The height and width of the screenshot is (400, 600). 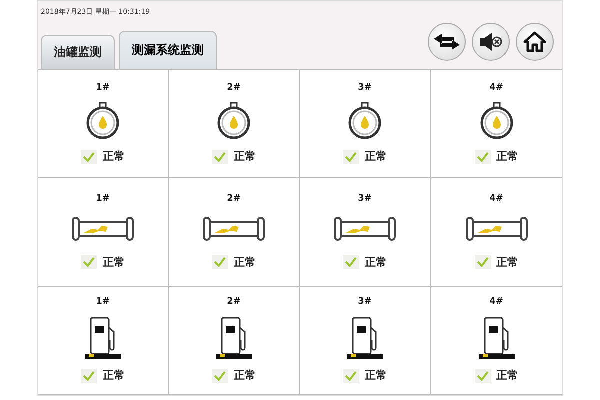 I want to click on mute-icon, so click(x=491, y=42).